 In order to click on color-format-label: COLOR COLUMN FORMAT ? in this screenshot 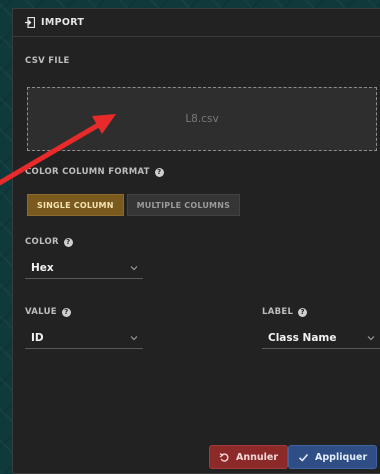, I will do `click(94, 172)`.